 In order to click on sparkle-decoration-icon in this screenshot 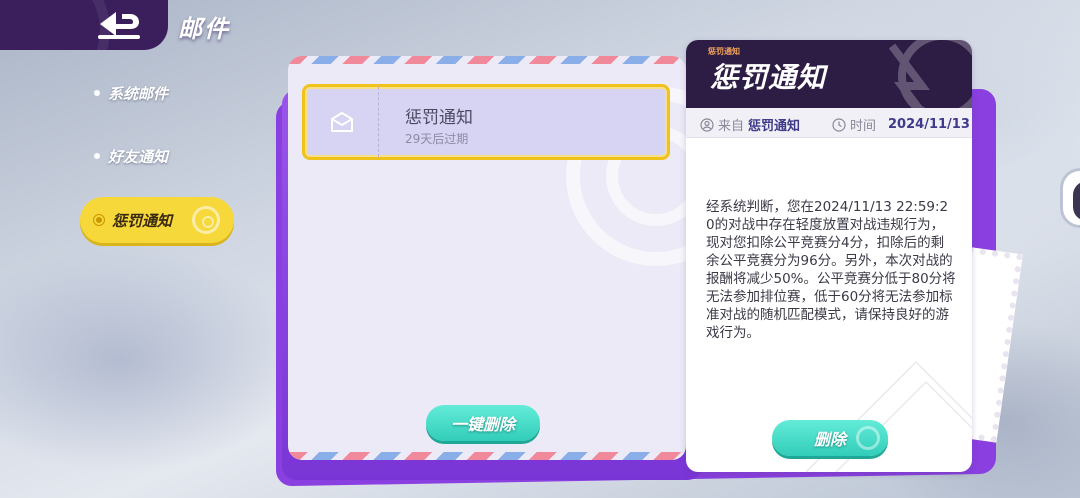, I will do `click(930, 74)`.